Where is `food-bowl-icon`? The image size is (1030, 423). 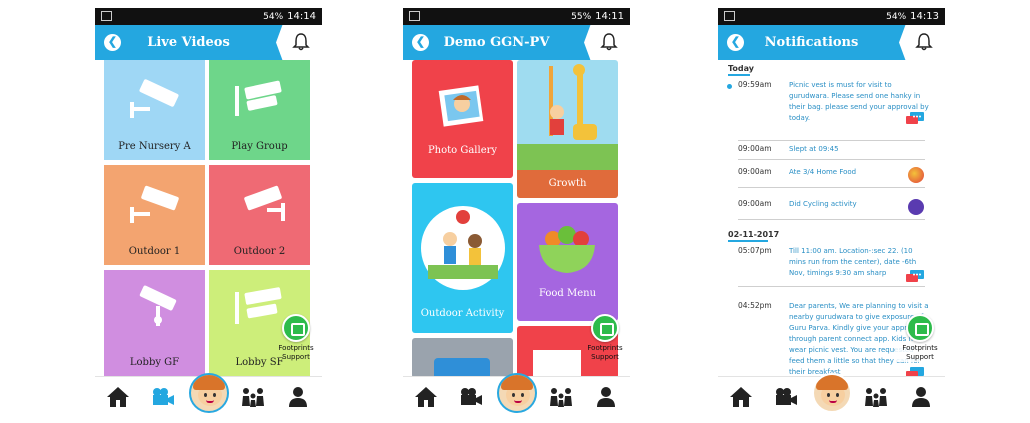
food-bowl-icon is located at coordinates (567, 249).